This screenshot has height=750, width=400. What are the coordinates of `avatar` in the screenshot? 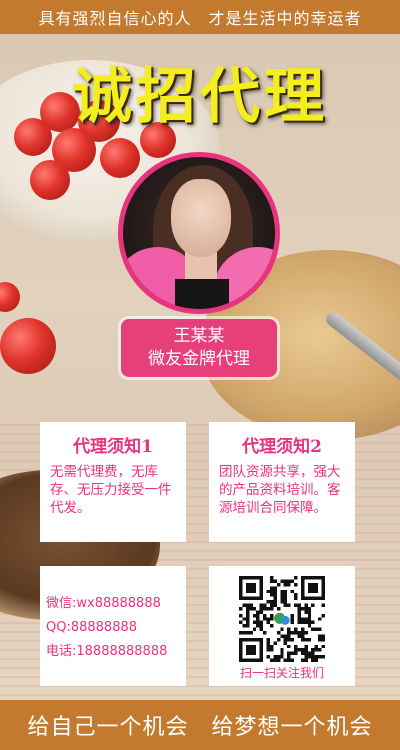 It's located at (199, 233).